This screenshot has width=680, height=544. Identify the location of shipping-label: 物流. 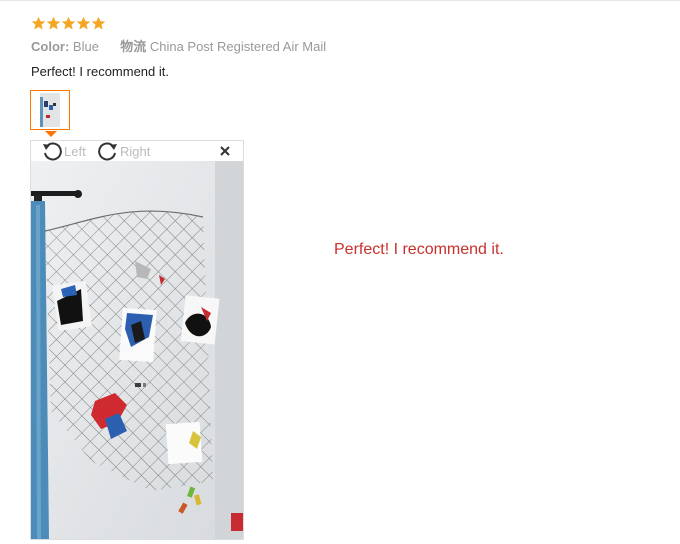
(133, 46).